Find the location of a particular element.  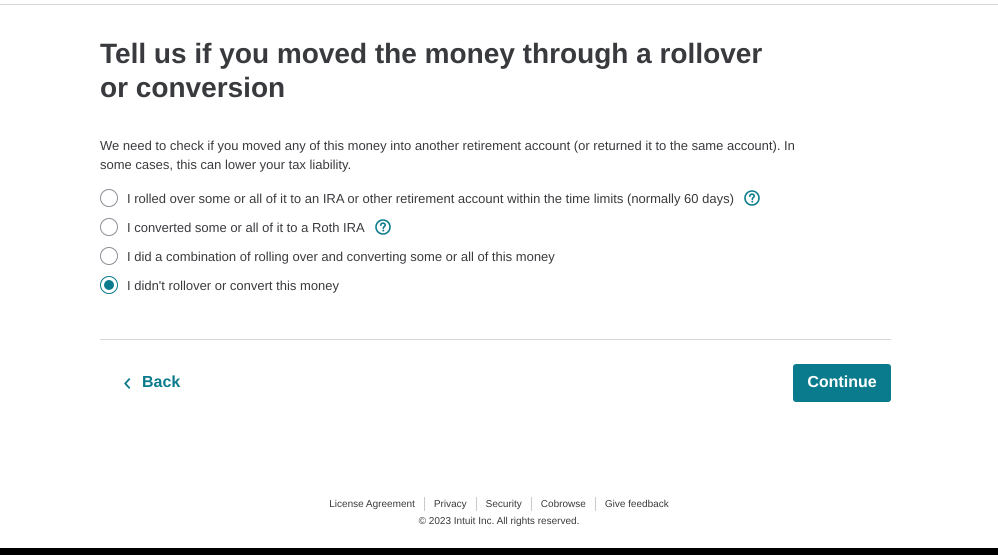

footer-link: License Agreement is located at coordinates (372, 504).